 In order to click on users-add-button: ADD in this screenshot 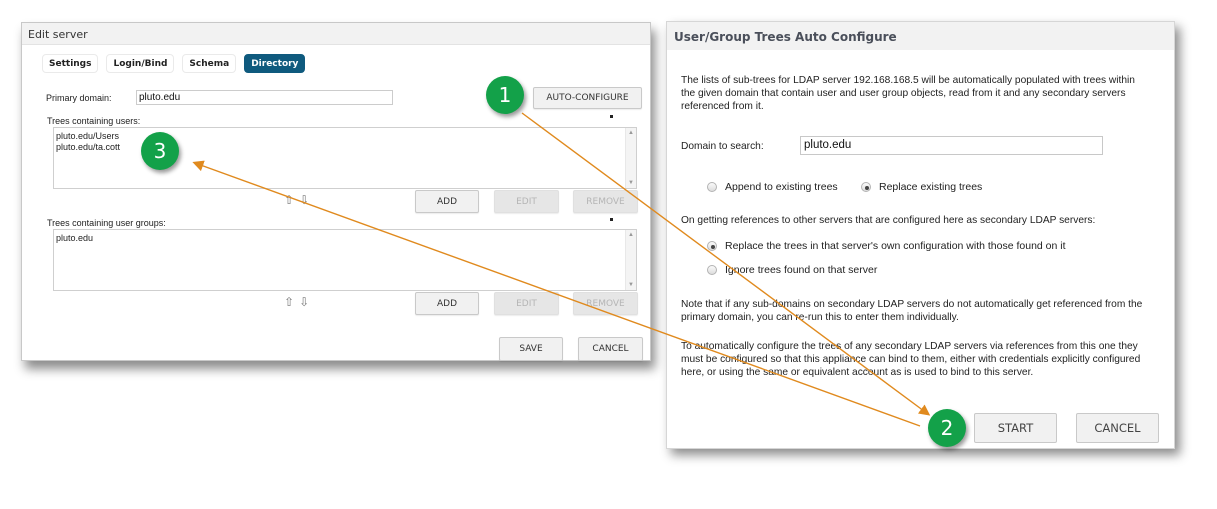, I will do `click(447, 201)`.